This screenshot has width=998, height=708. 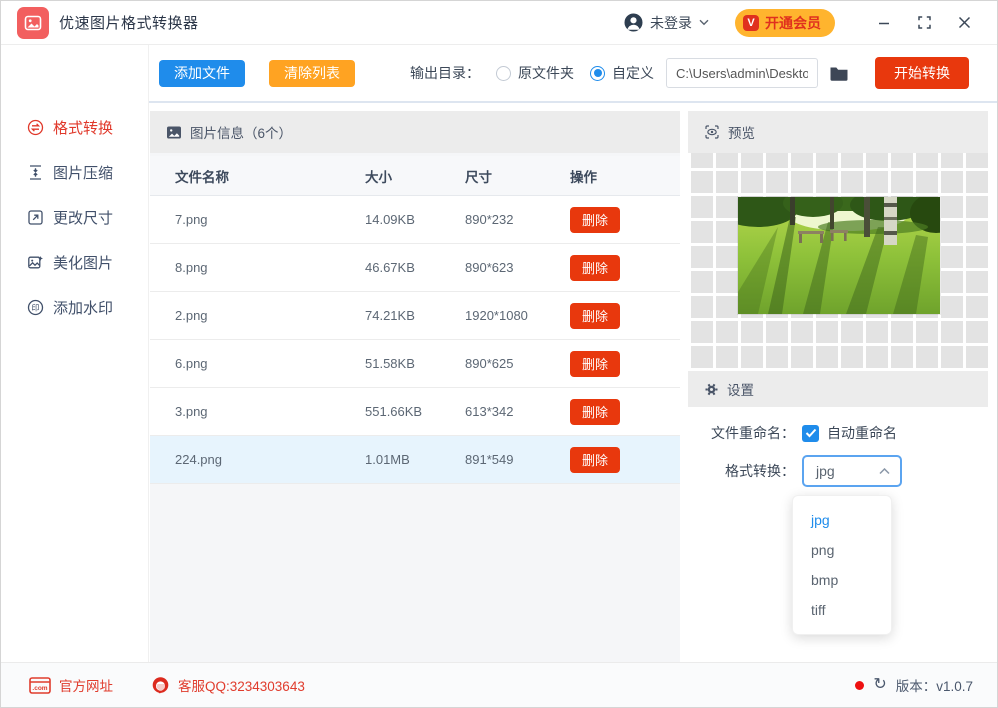 What do you see at coordinates (704, 22) in the screenshot?
I see `chevron-down-icon` at bounding box center [704, 22].